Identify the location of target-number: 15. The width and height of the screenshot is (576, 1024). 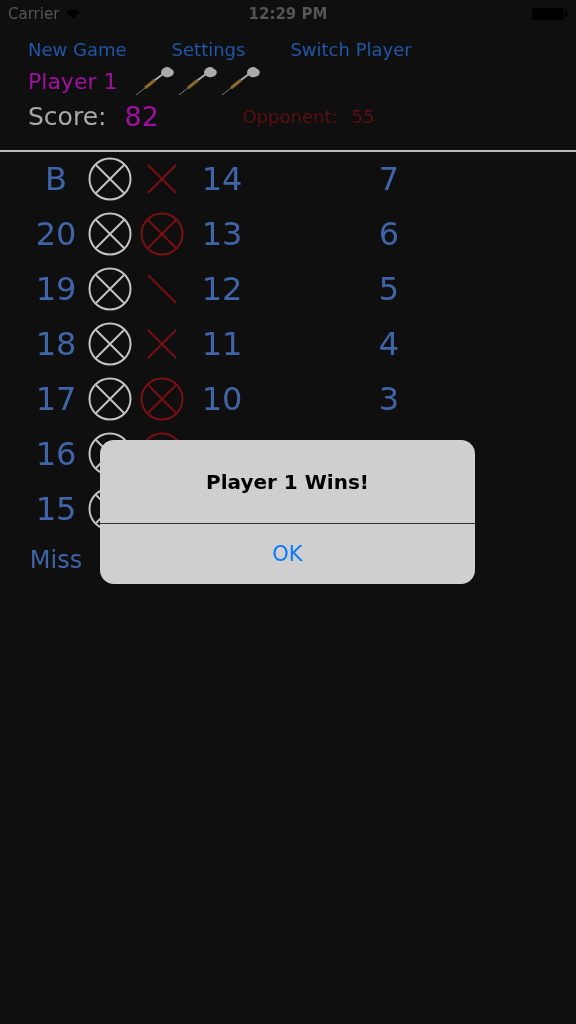
(56, 509).